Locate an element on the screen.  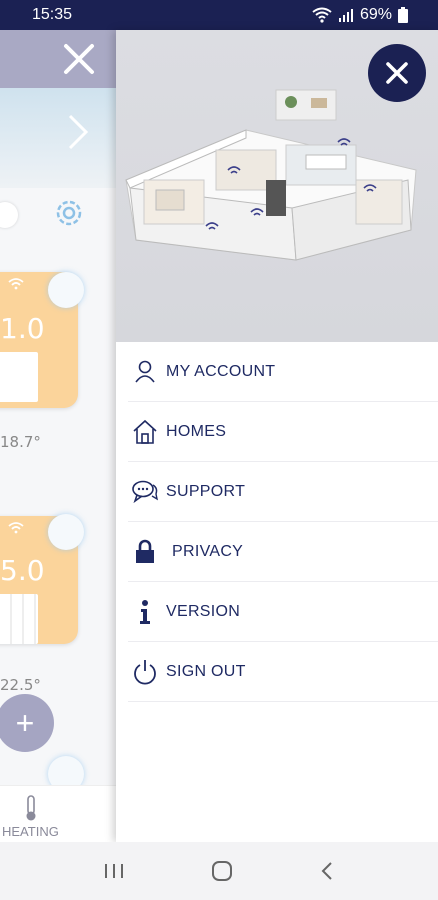
menu-label: SUPPORT is located at coordinates (206, 491).